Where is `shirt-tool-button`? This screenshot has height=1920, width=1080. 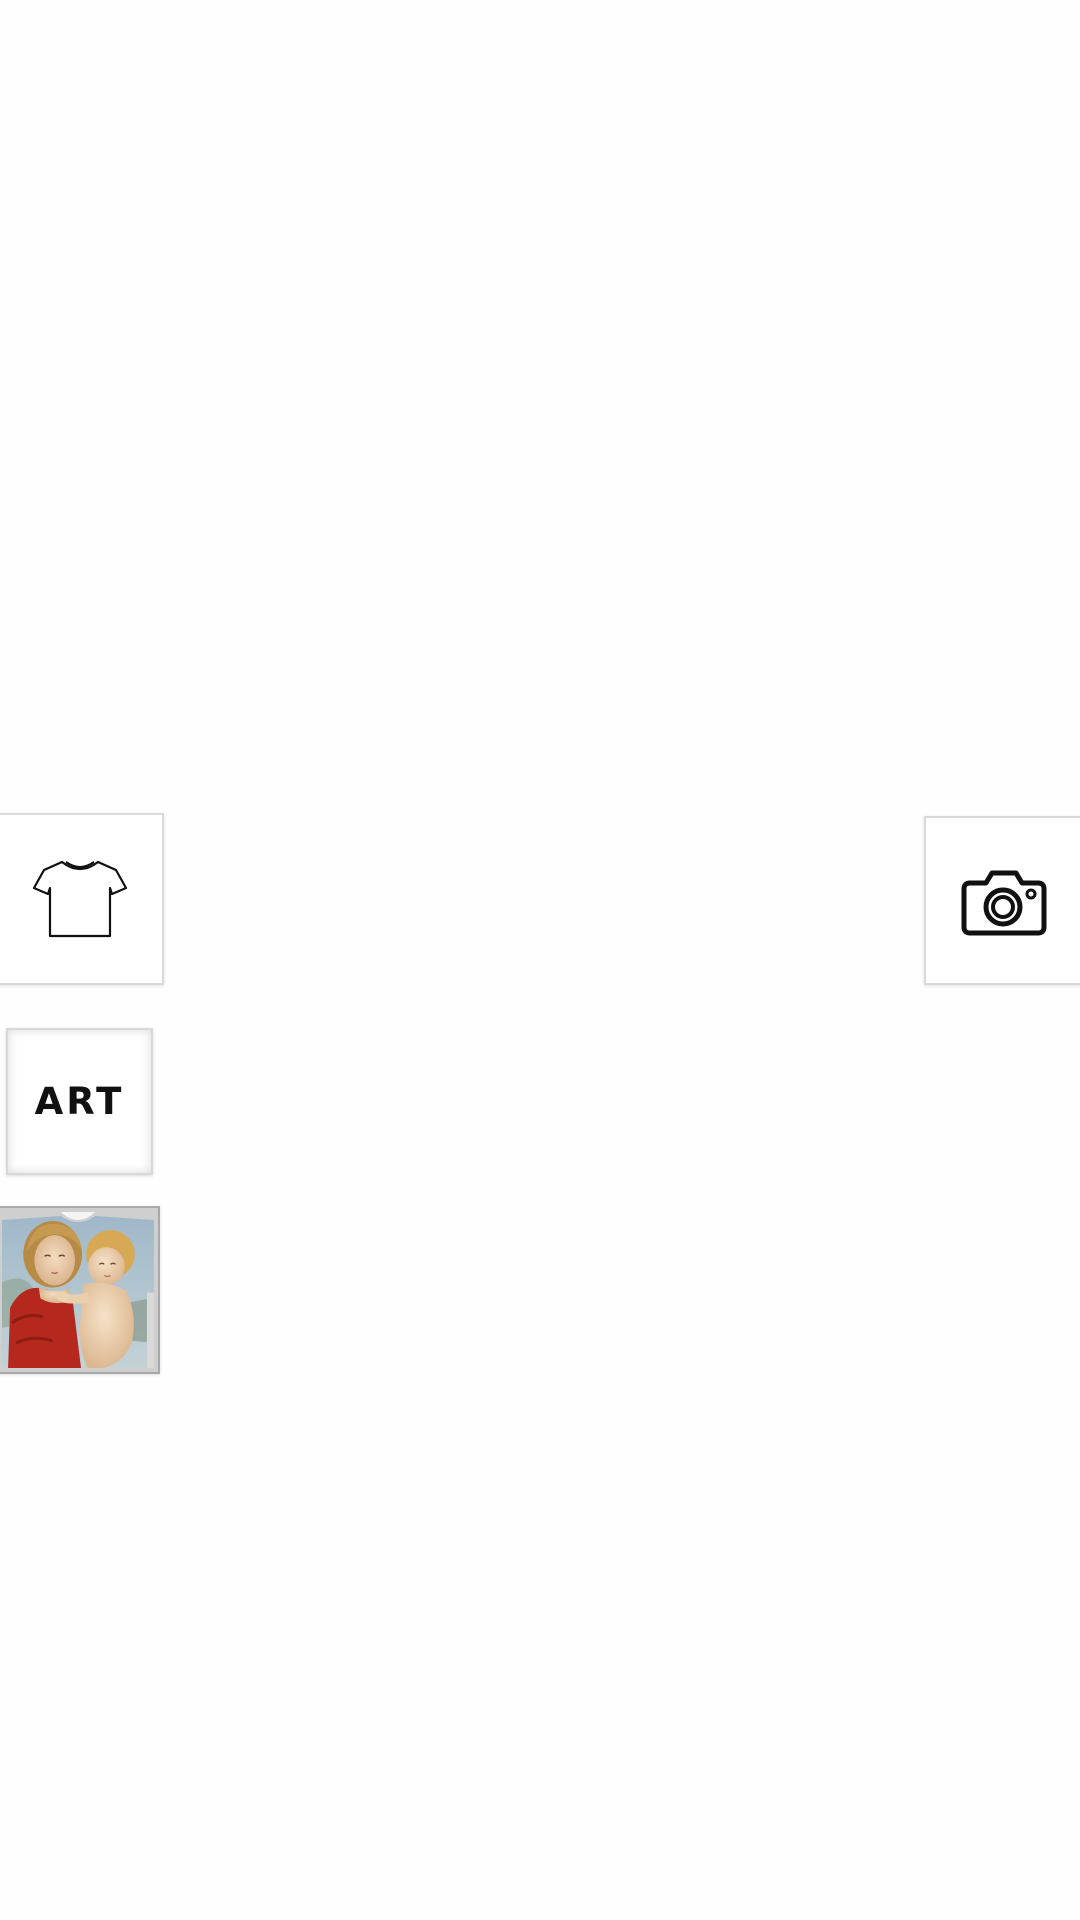
shirt-tool-button is located at coordinates (82, 899).